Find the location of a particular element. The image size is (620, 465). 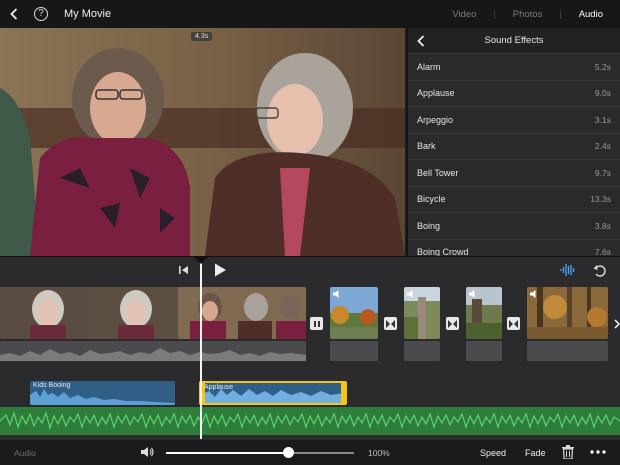

sound-effect-name: Bicycle is located at coordinates (431, 199).